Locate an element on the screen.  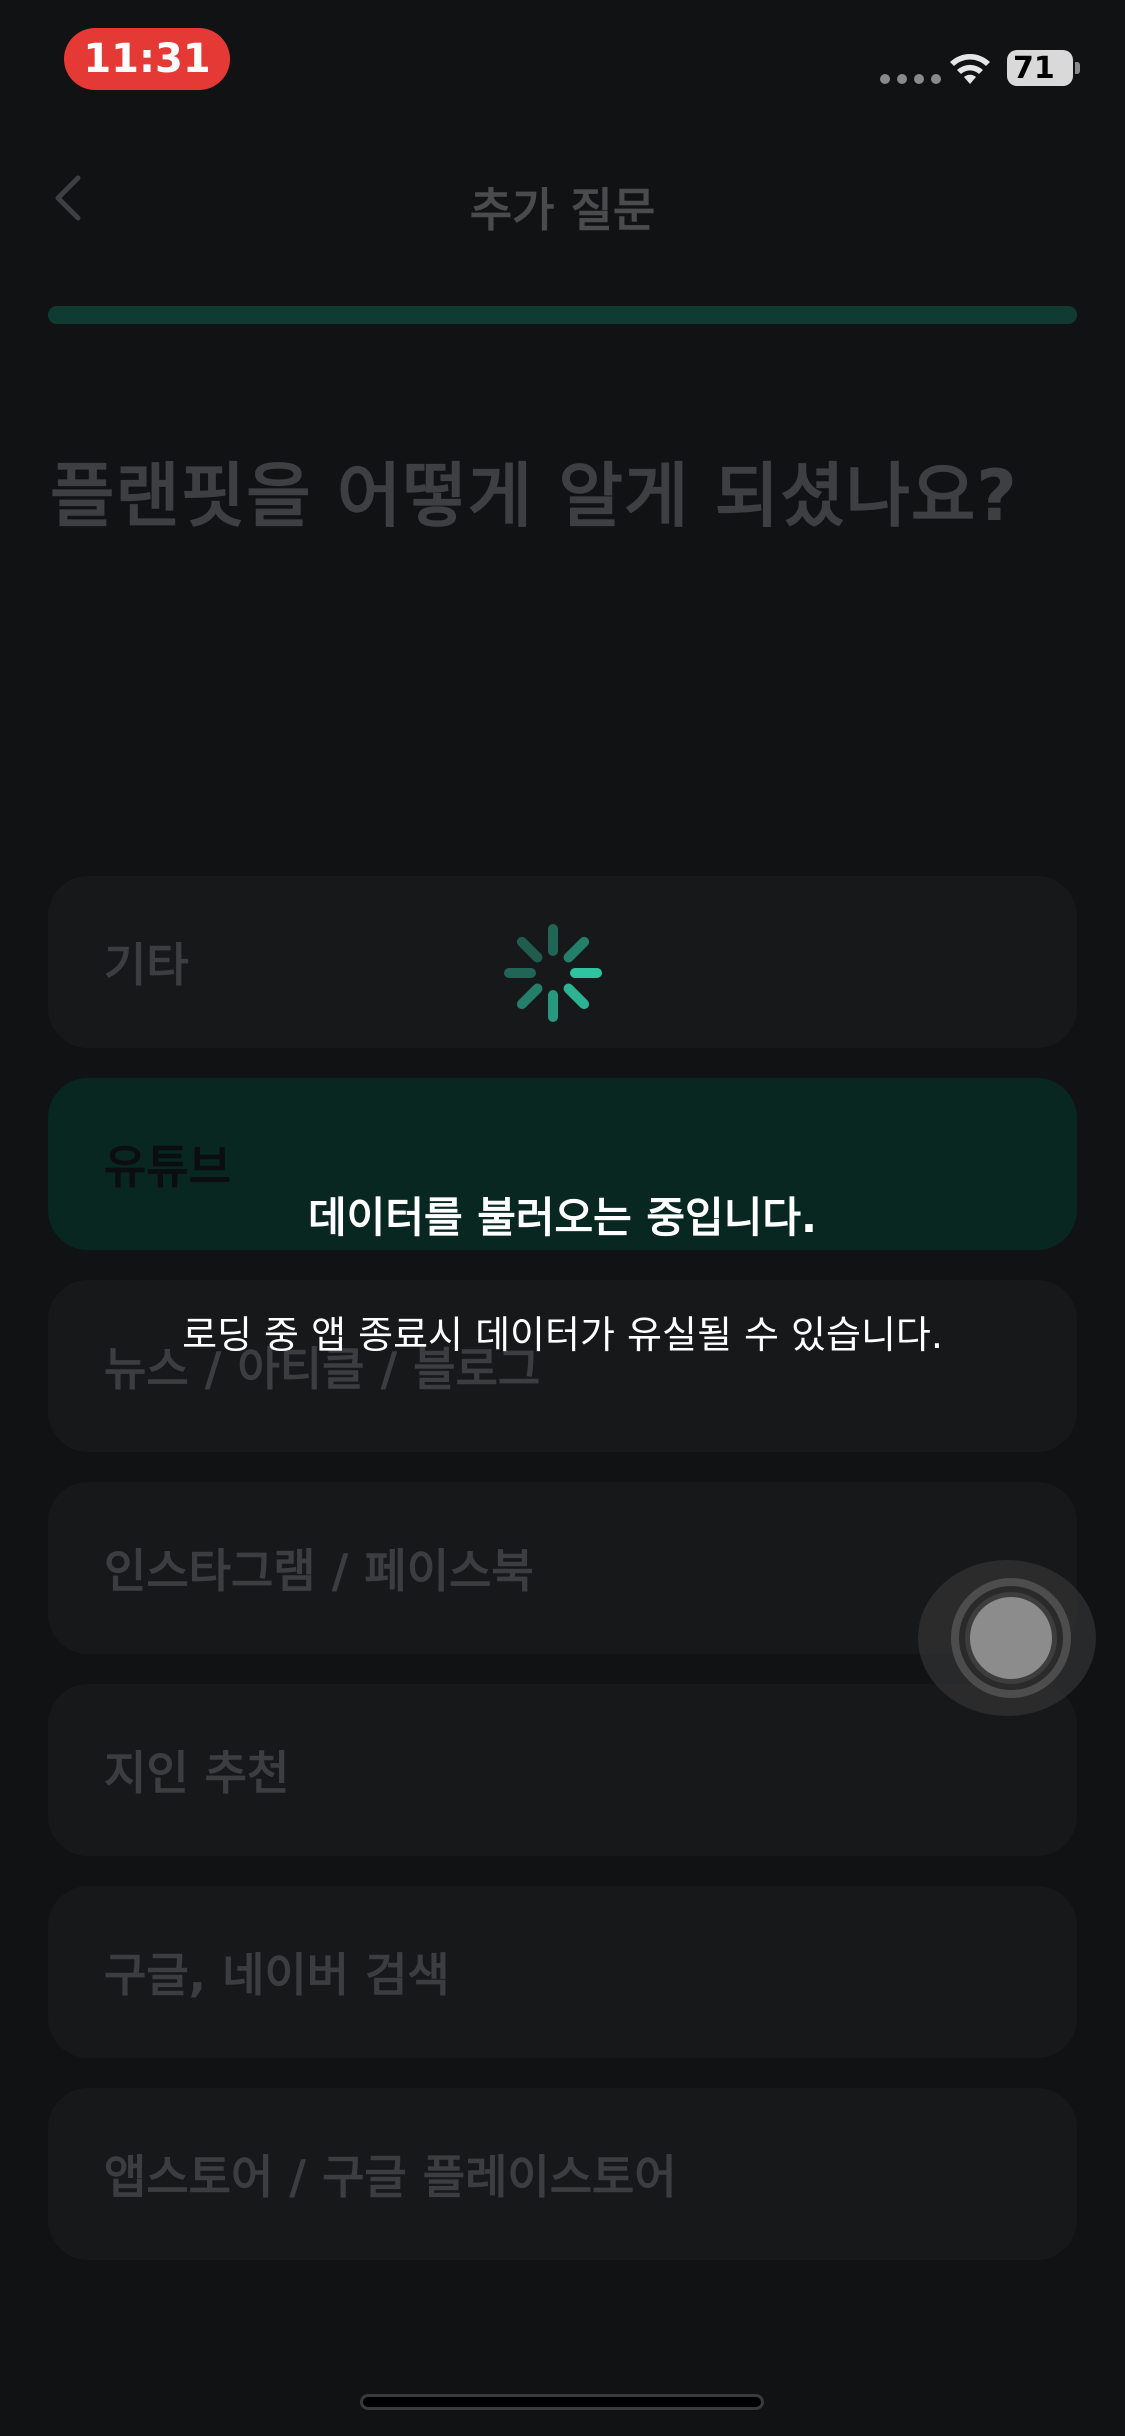
signal-dots-icon is located at coordinates (910, 79).